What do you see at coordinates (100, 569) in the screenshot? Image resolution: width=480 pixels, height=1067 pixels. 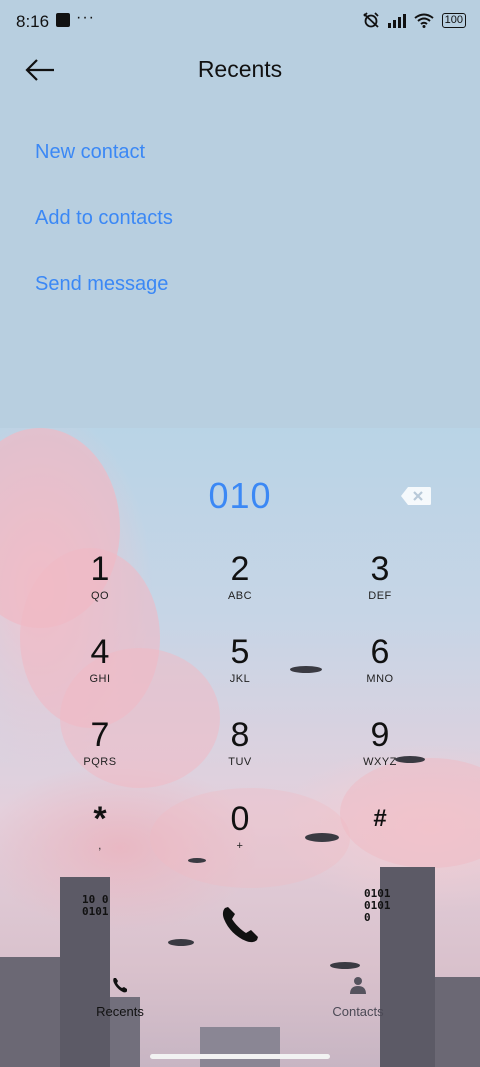 I see `key-digit: 1` at bounding box center [100, 569].